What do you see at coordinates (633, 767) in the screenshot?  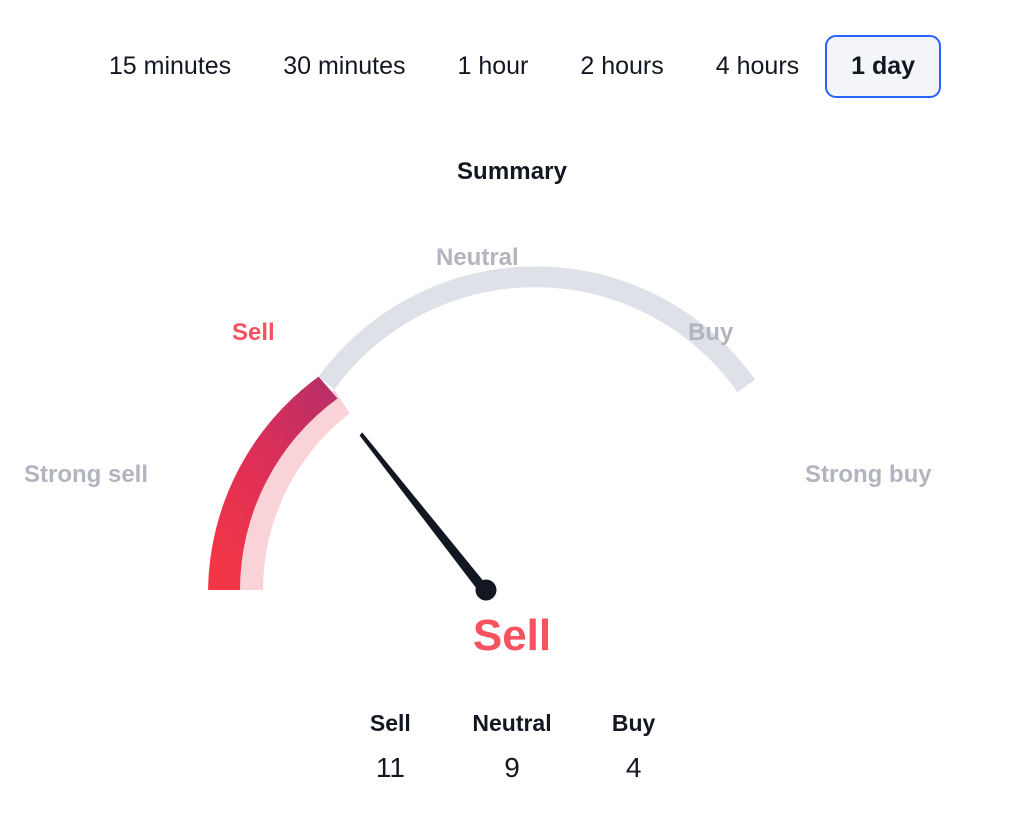 I see `count-value-buy: 4` at bounding box center [633, 767].